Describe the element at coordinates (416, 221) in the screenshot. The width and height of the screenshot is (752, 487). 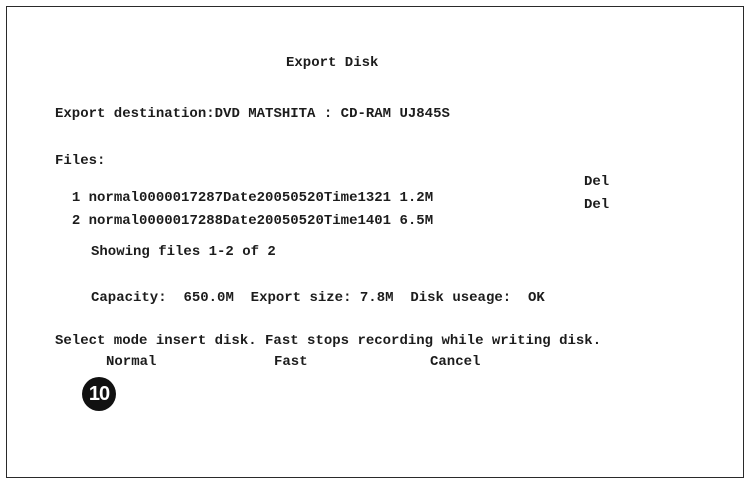
I see `file-size: 6.5M` at that location.